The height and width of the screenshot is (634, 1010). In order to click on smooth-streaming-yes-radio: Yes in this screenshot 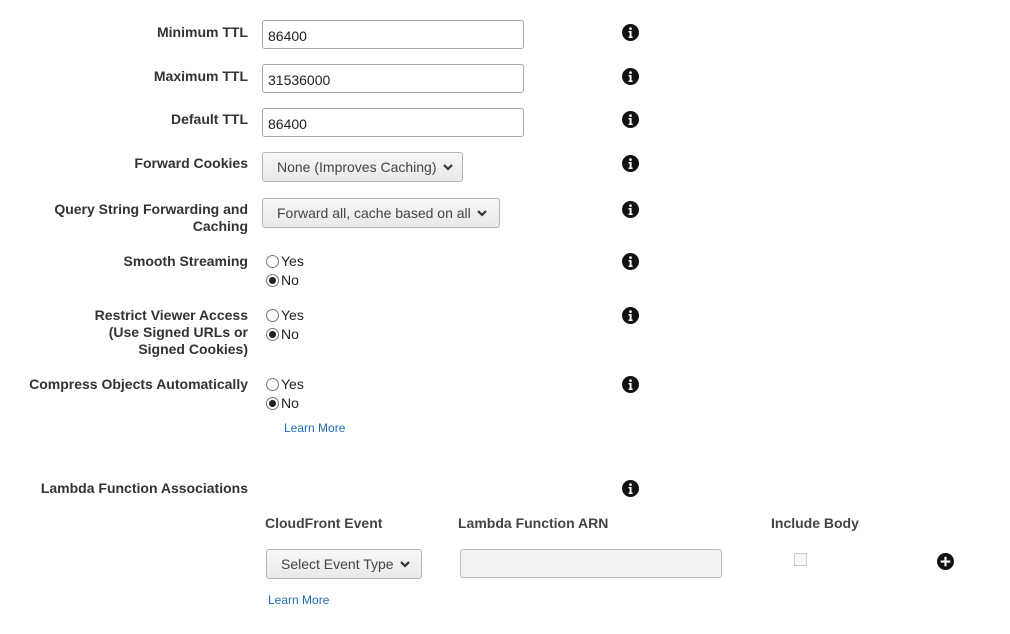, I will do `click(285, 261)`.